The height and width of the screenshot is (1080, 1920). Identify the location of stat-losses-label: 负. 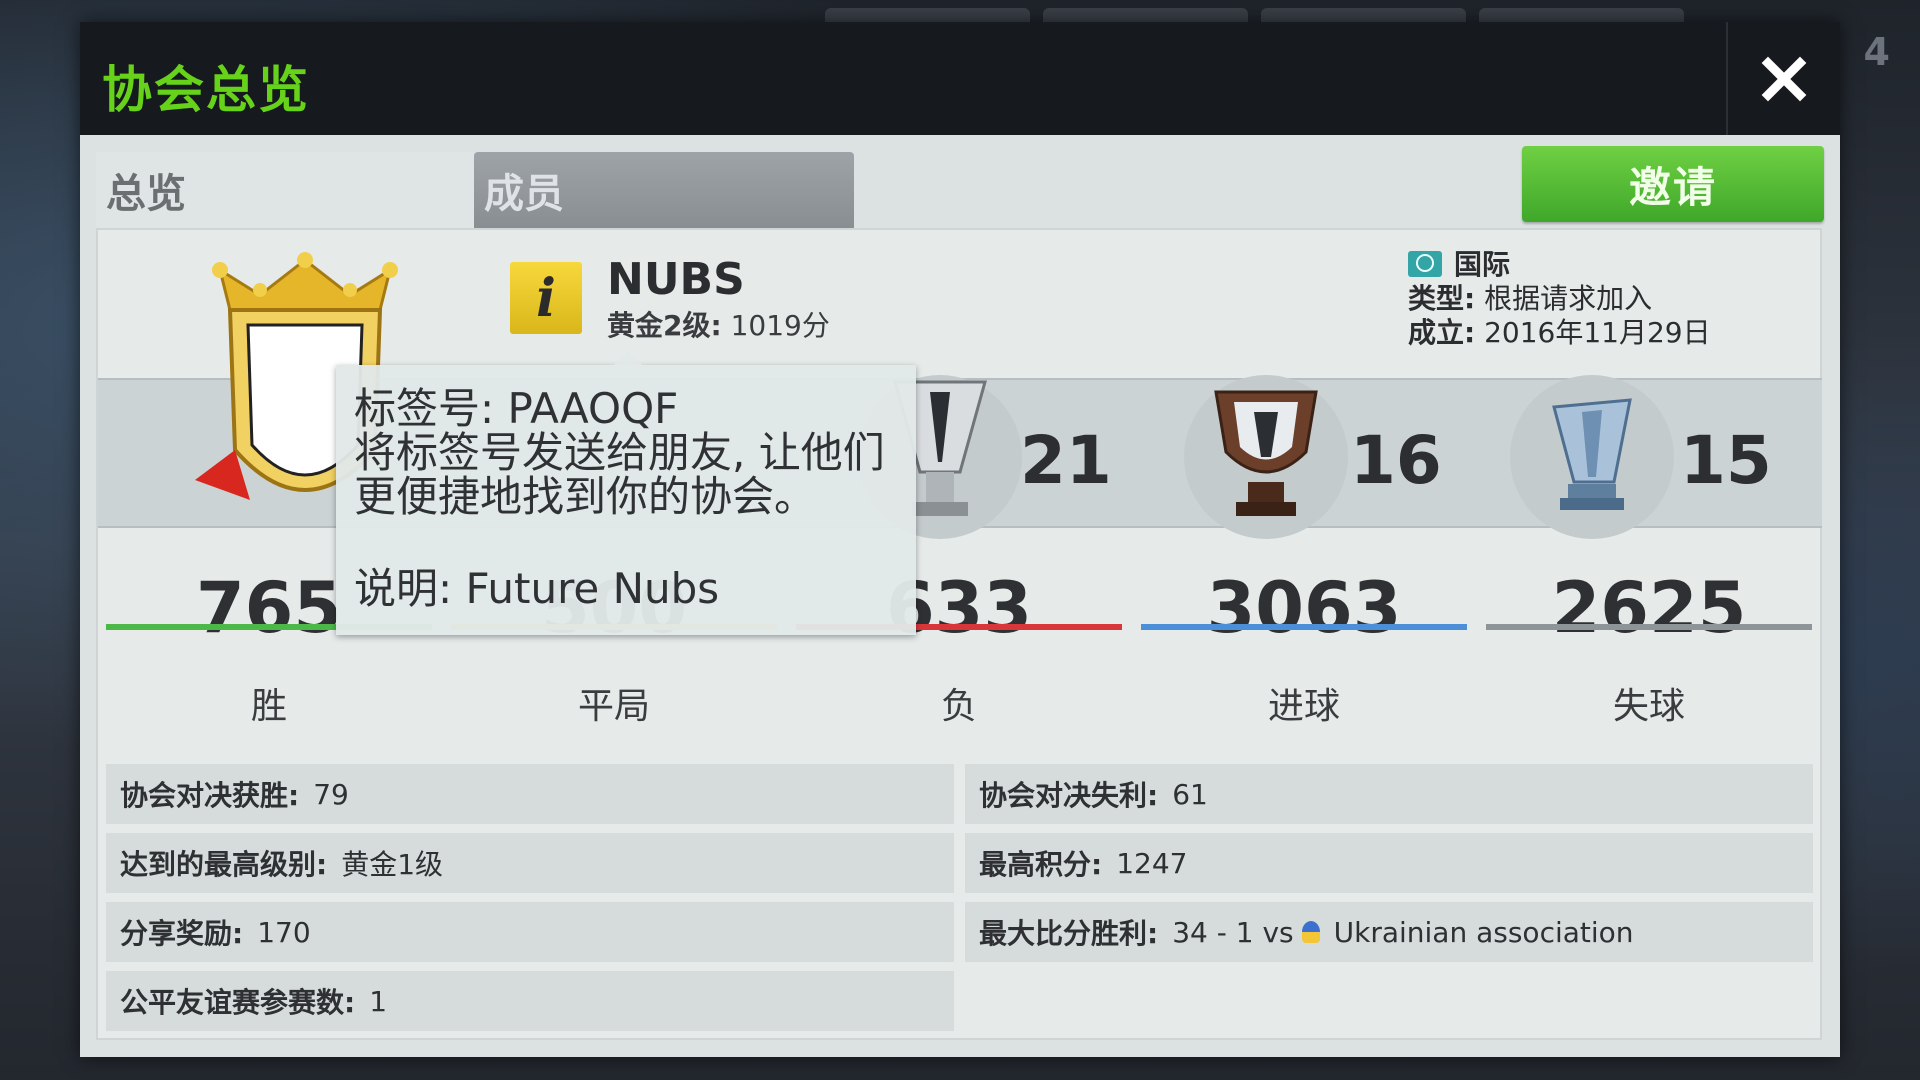
(958, 706).